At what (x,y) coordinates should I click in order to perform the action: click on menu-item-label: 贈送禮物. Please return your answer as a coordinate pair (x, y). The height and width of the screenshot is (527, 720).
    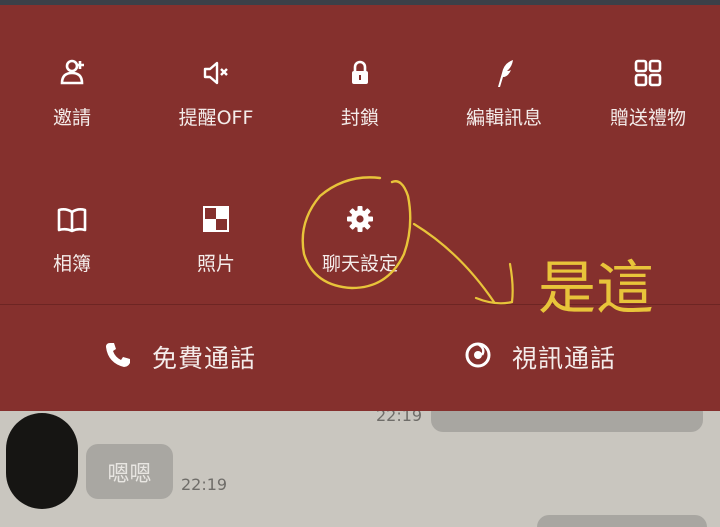
    Looking at the image, I should click on (647, 118).